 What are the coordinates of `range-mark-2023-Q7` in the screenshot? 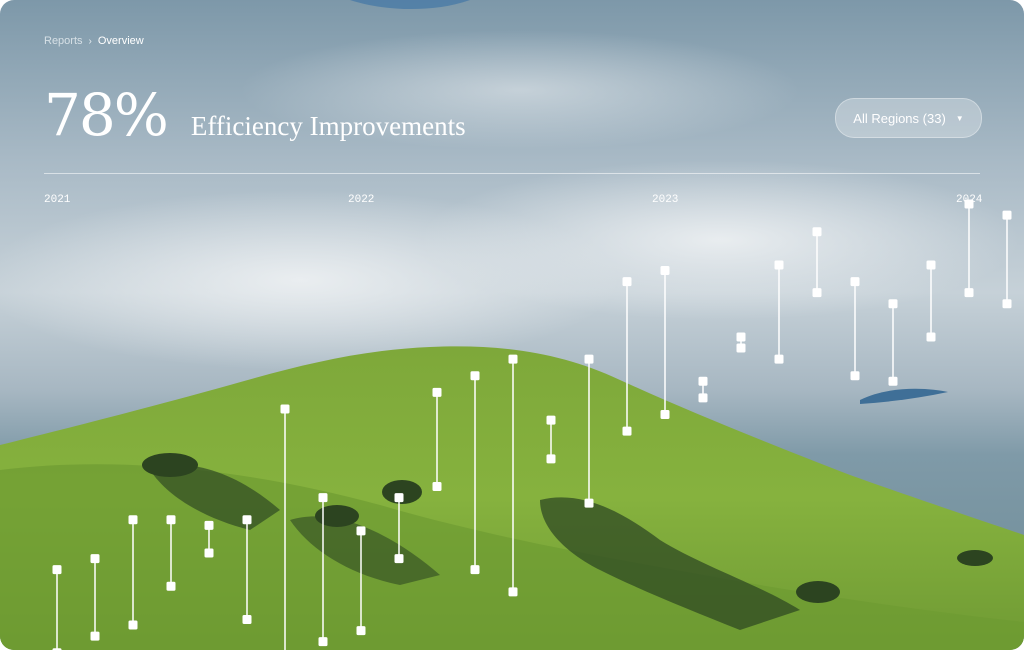 It's located at (893, 342).